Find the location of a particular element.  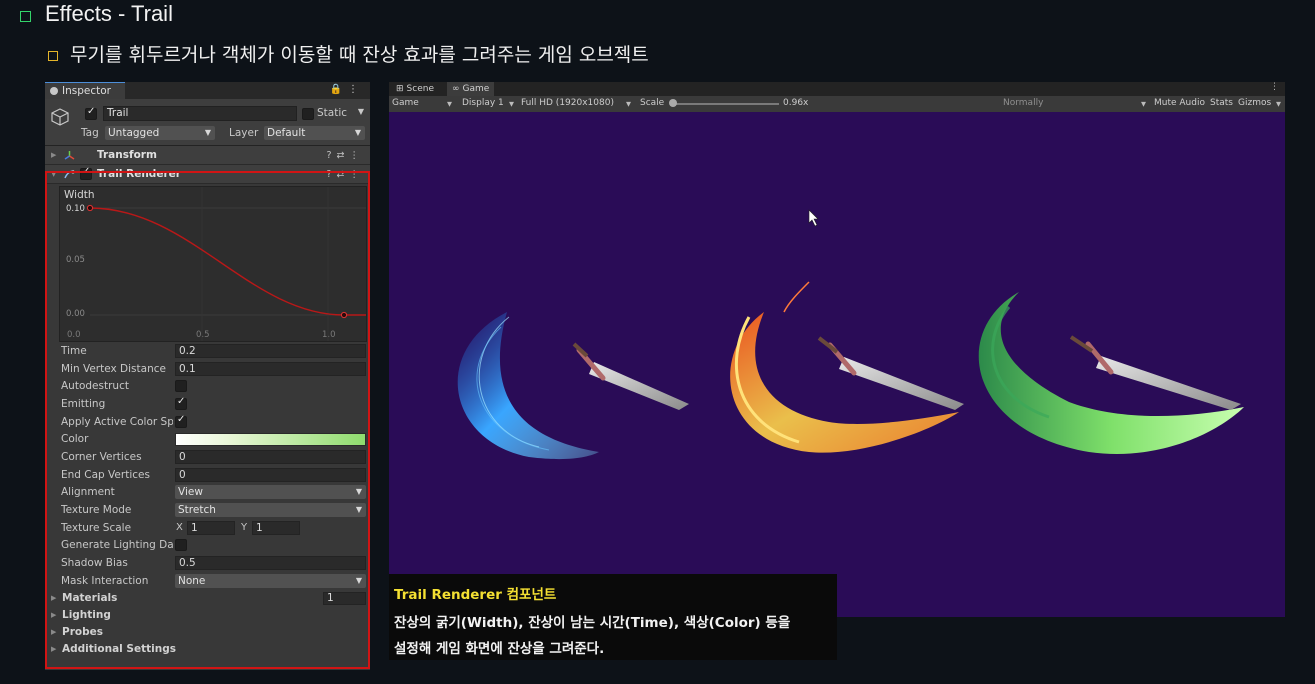

prop-shadow-bias: Shadow Bias 0.5 is located at coordinates (207, 563).